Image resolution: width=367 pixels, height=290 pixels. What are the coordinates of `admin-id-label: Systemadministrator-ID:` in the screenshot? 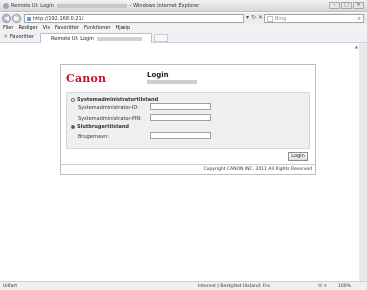 It's located at (108, 108).